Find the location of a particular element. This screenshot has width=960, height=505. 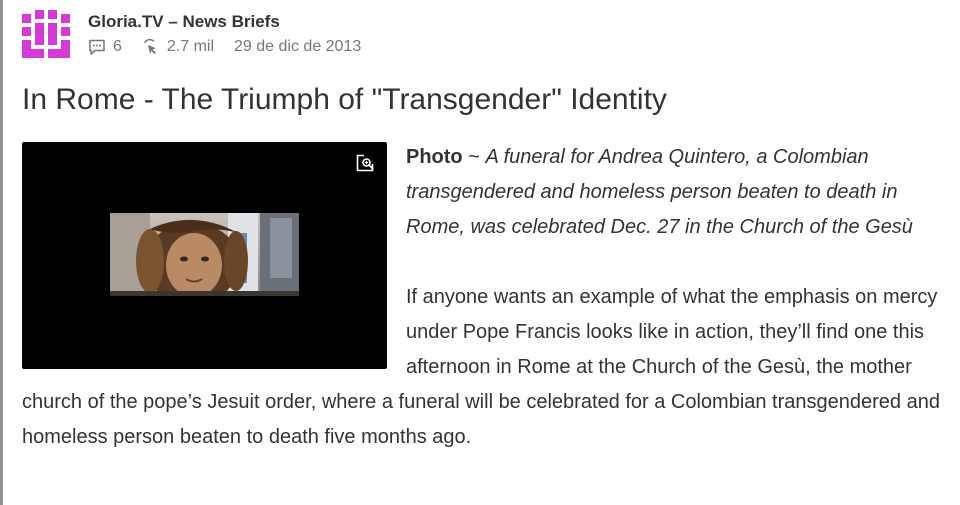

channel-name: Gloria.TV – News Briefs is located at coordinates (234, 22).